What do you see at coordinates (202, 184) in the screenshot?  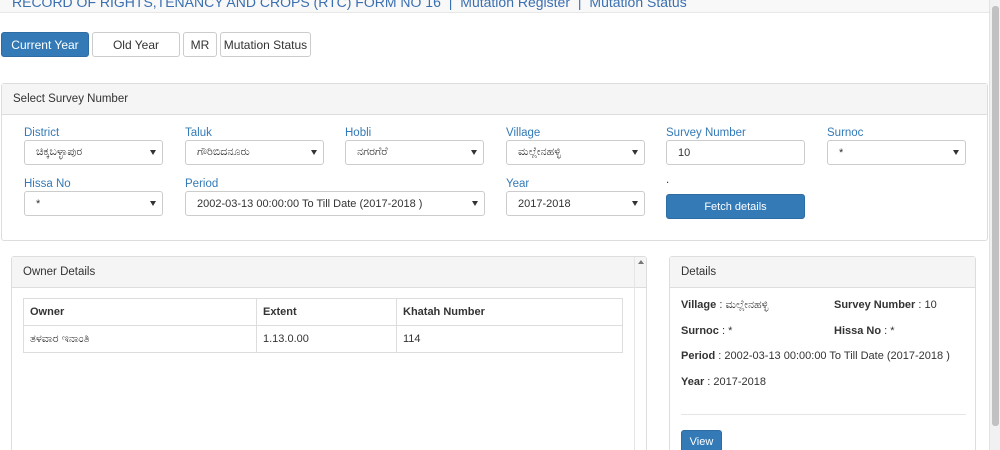 I see `period-label: Period` at bounding box center [202, 184].